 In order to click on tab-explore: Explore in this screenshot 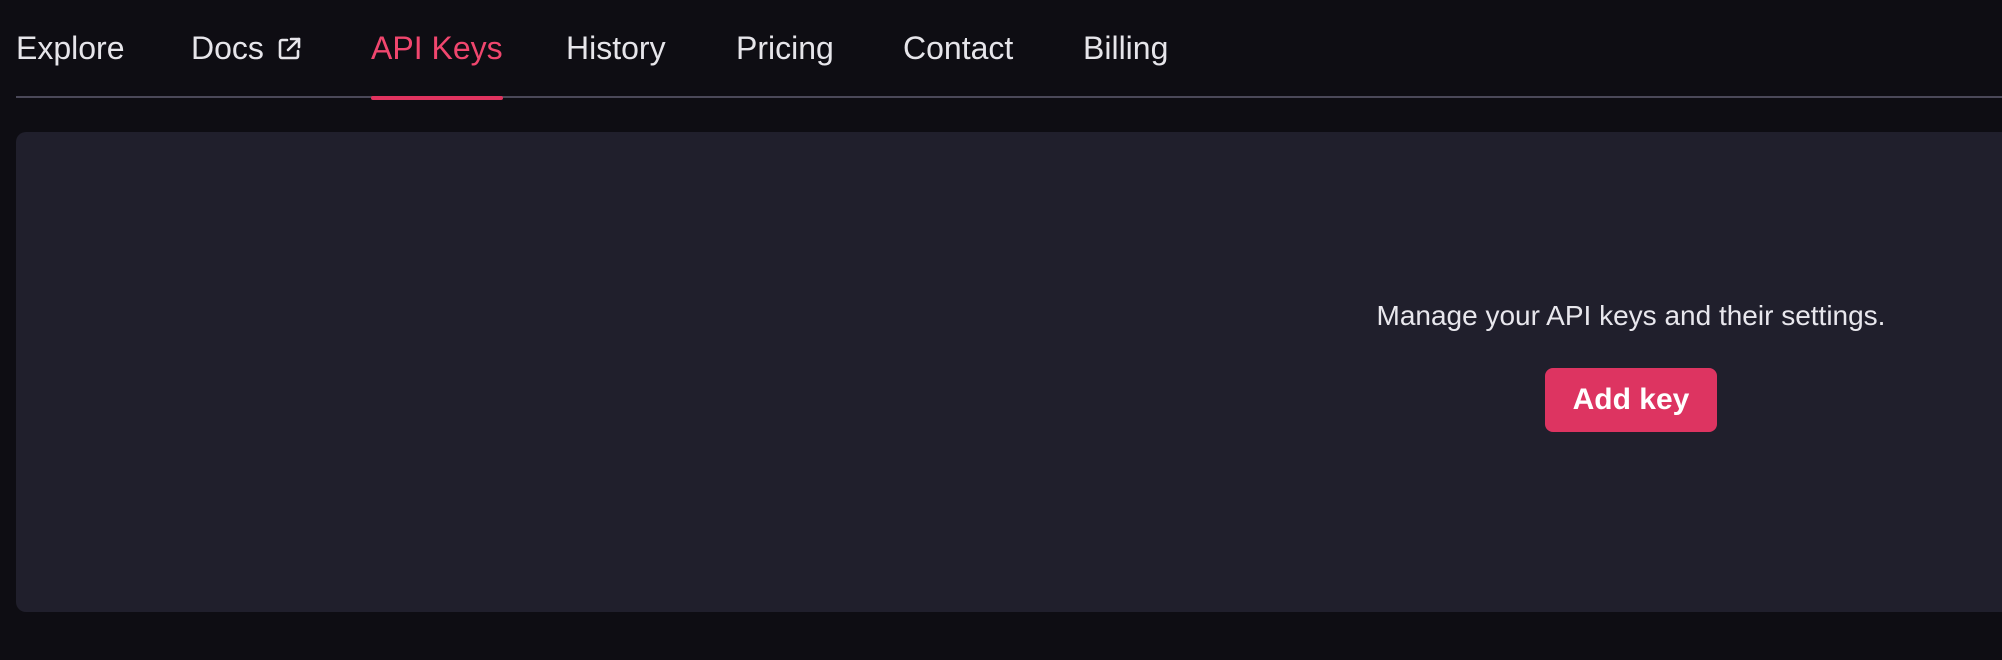, I will do `click(70, 49)`.